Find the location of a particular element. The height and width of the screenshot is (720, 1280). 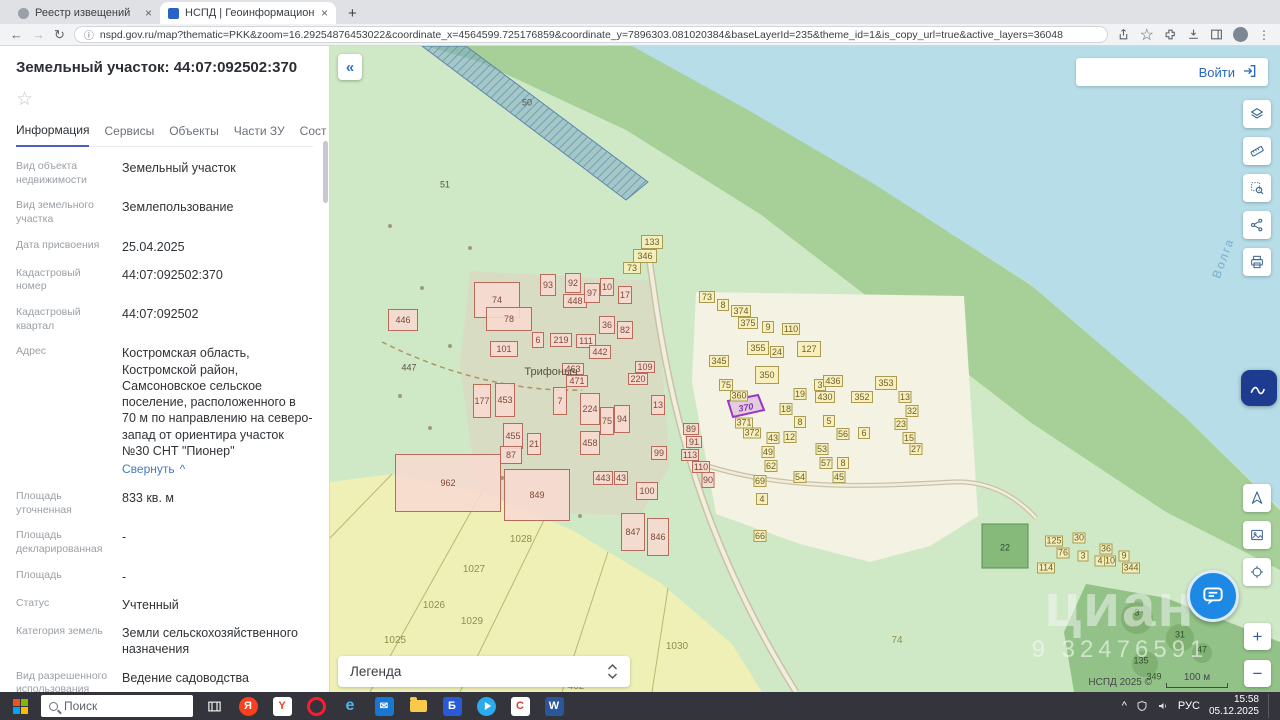

map-parcel-label: 50 is located at coordinates (527, 103).